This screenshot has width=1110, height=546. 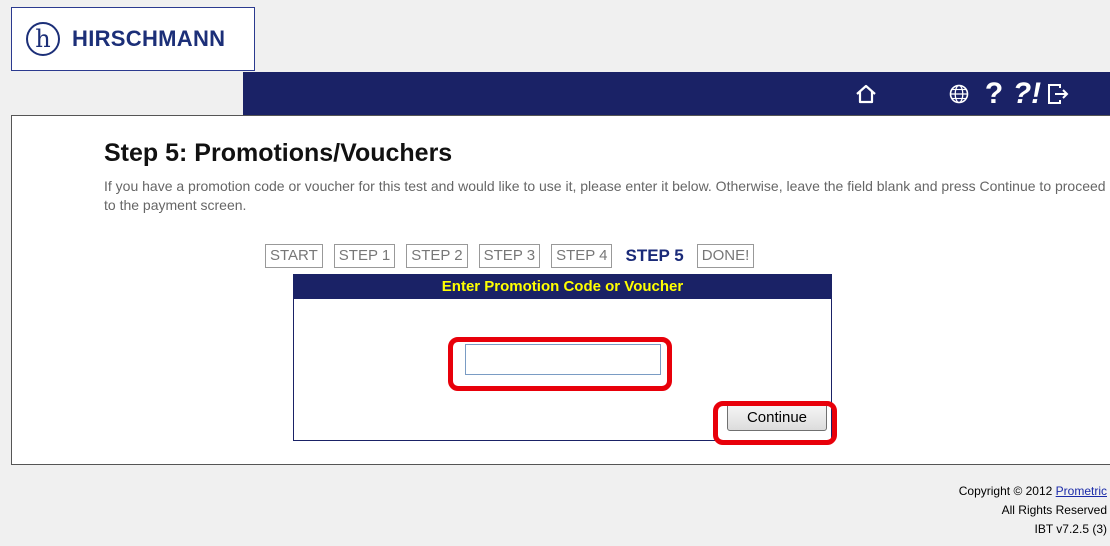 I want to click on page-title: Step 5: Promotions/Vouchers, so click(x=278, y=153).